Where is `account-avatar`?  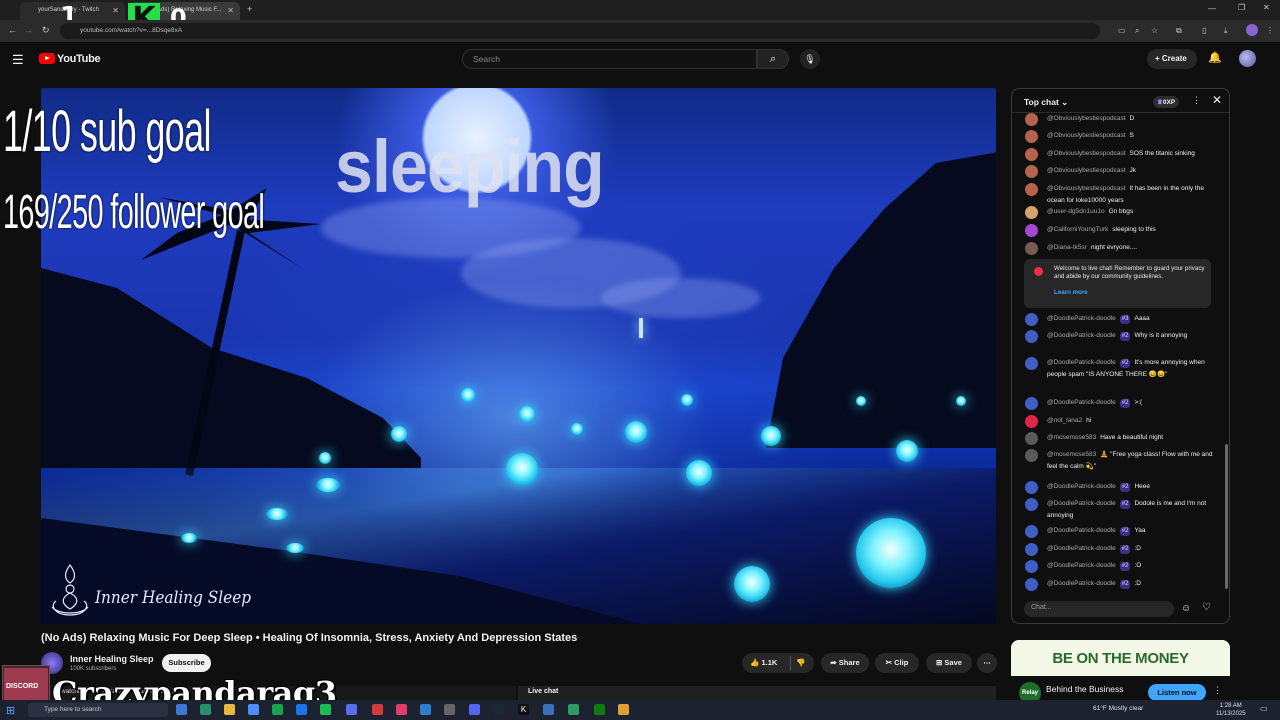
account-avatar is located at coordinates (1247, 58).